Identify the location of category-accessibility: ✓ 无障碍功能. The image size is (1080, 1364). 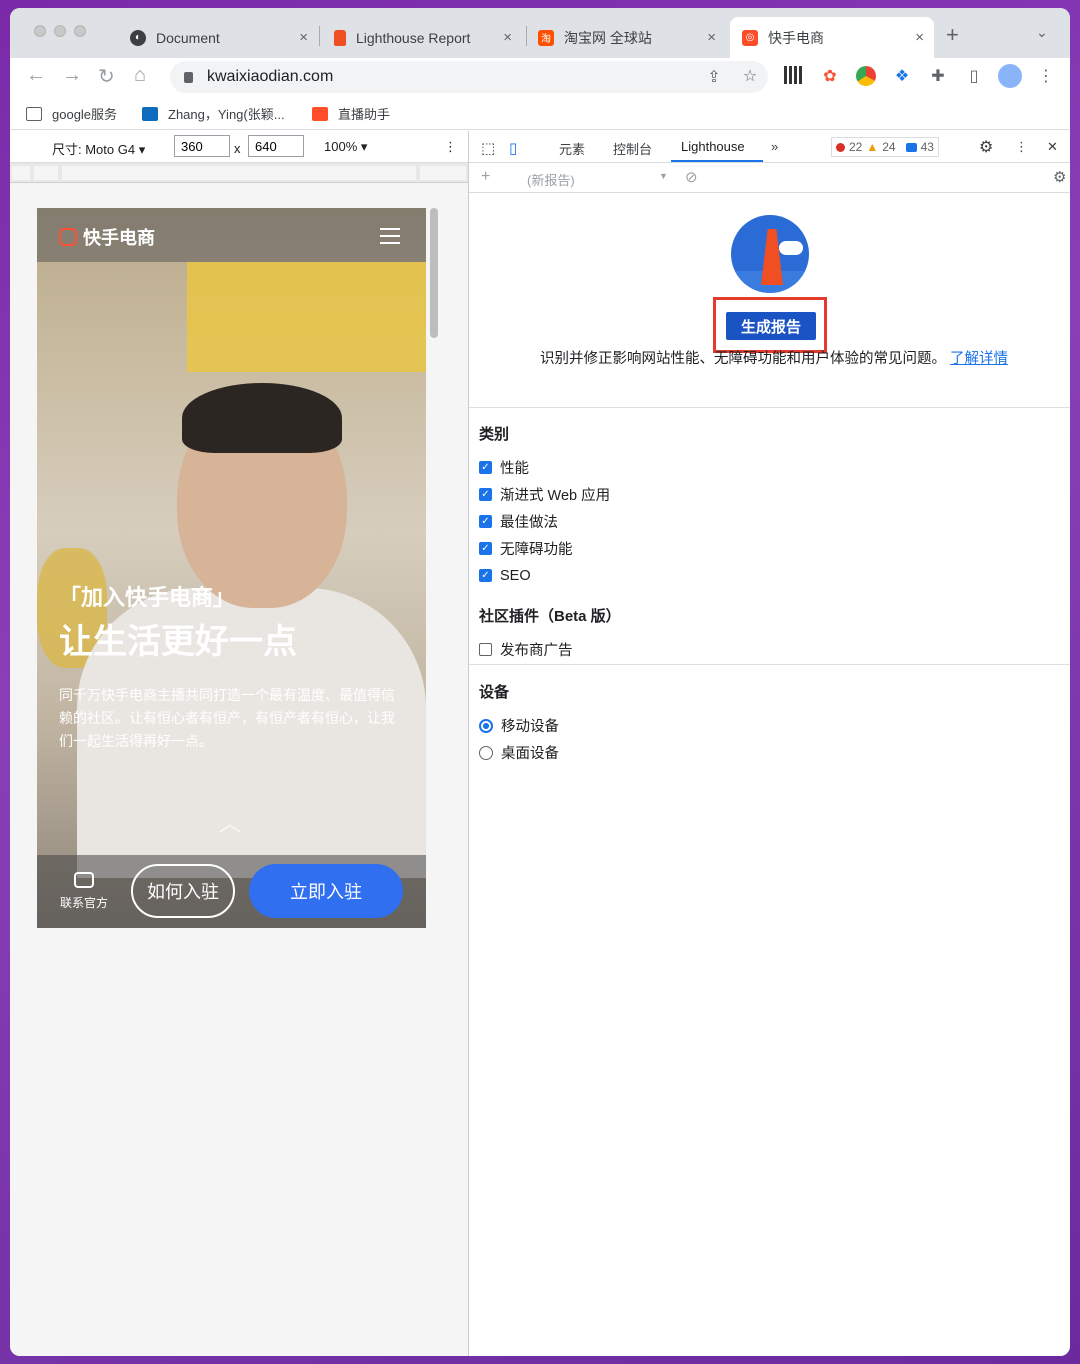
(544, 548).